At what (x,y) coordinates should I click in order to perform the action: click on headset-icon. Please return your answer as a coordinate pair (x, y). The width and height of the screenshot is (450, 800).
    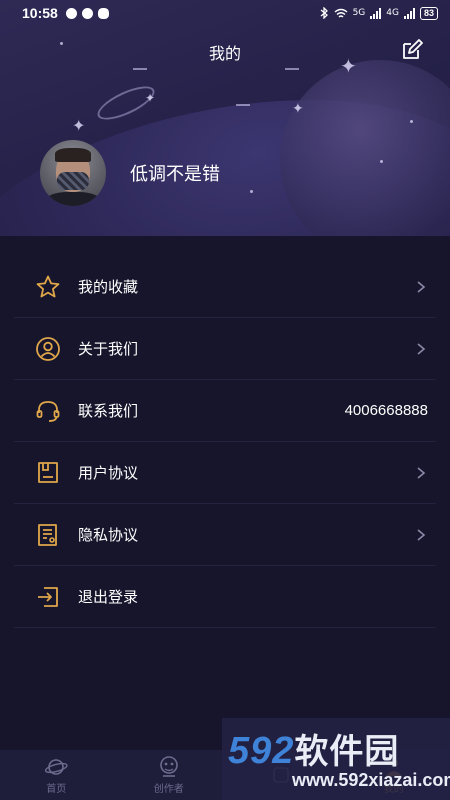
    Looking at the image, I should click on (48, 411).